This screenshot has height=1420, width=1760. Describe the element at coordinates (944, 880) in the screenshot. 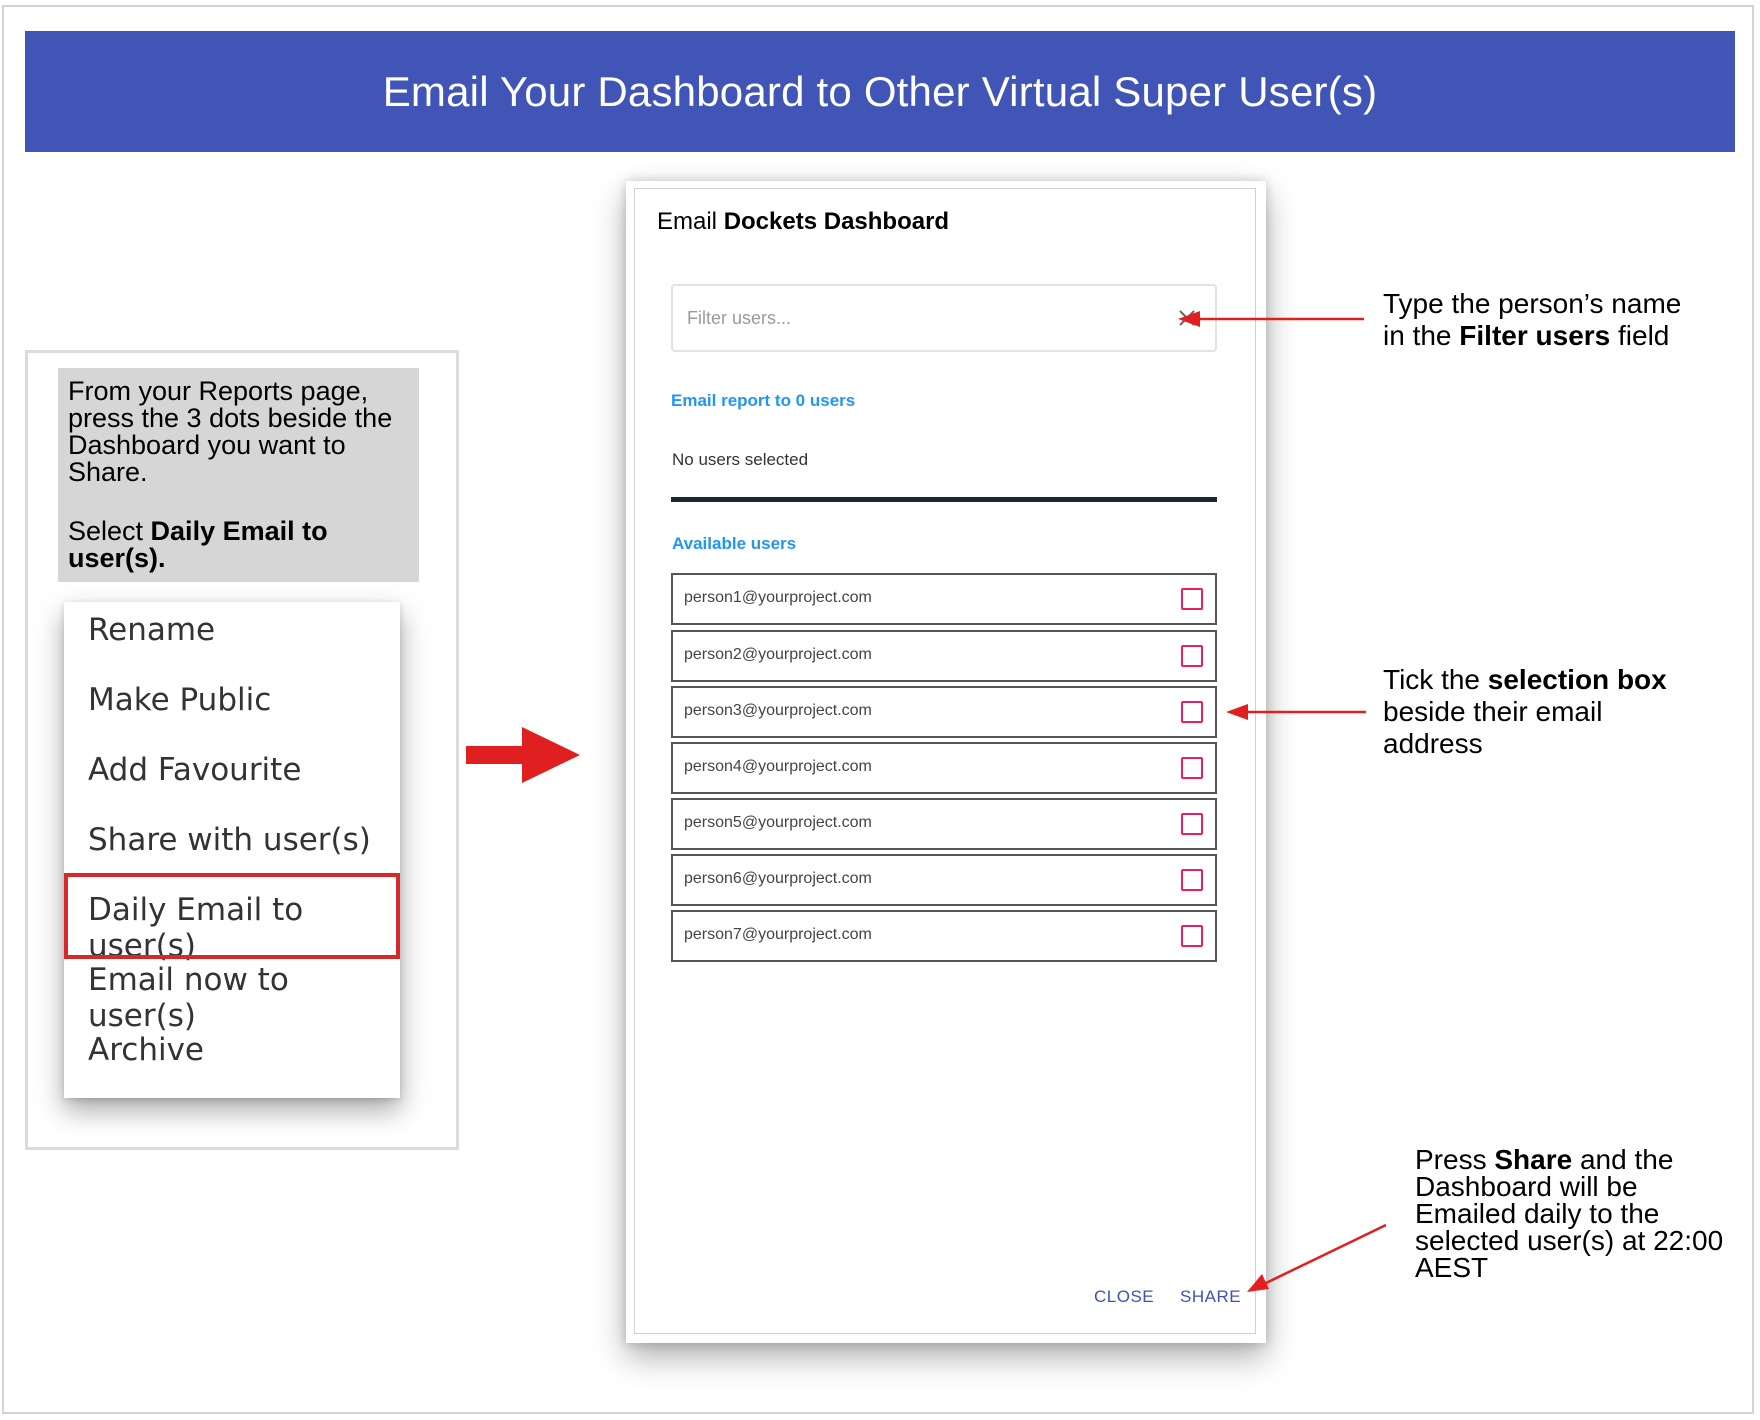

I see `user-row: person6@yourproject.com` at that location.